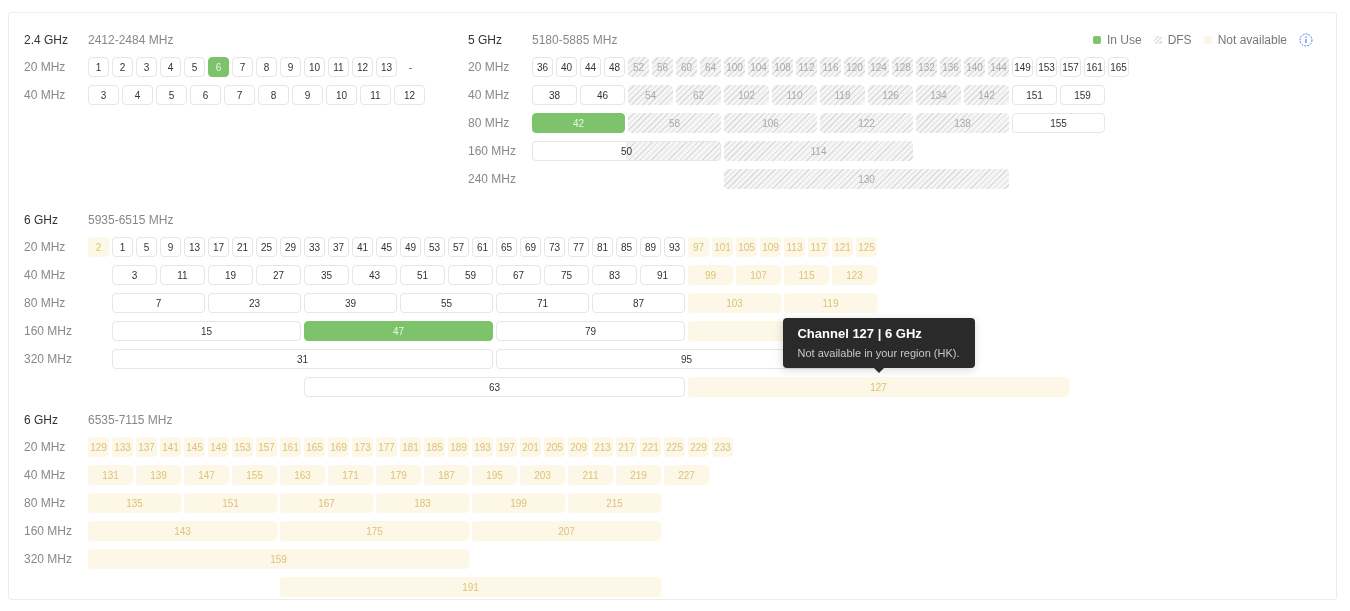 Image resolution: width=1350 pixels, height=611 pixels. I want to click on channel-chip: 56, so click(662, 67).